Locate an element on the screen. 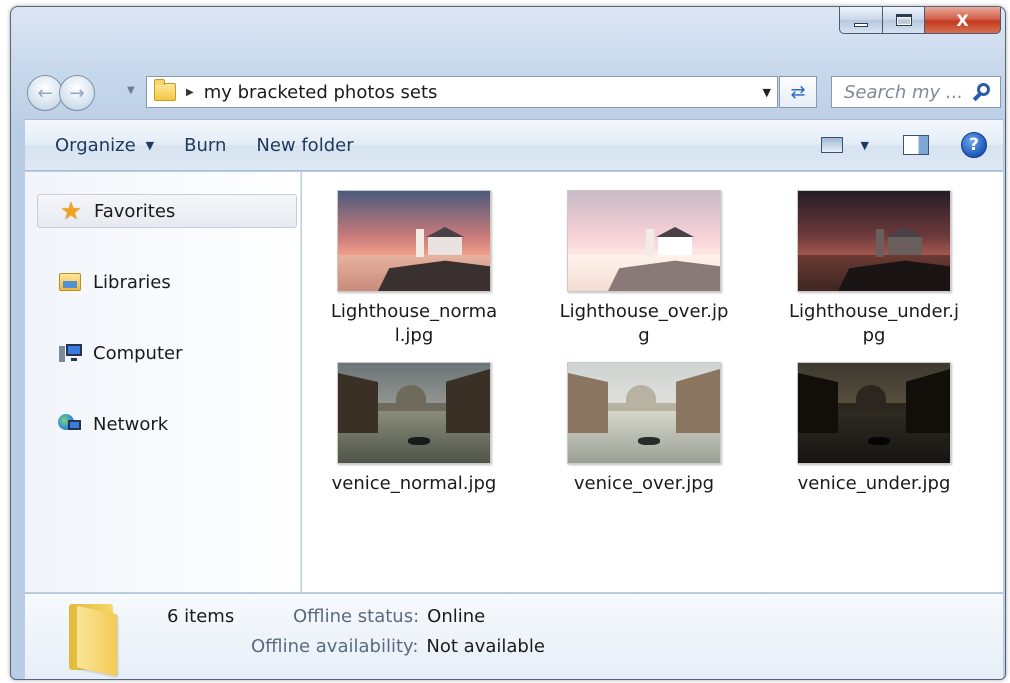 Image resolution: width=1010 pixels, height=683 pixels. close-button: X is located at coordinates (963, 20).